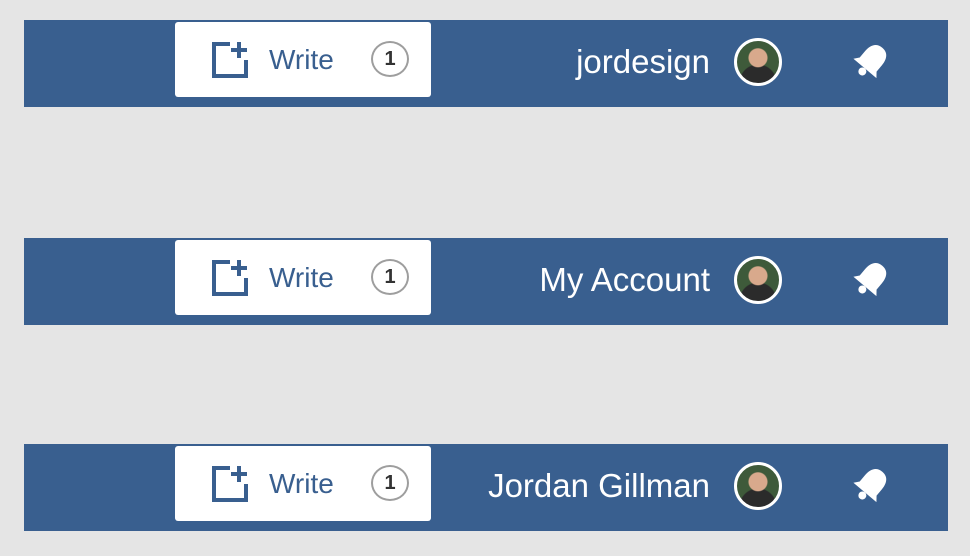 This screenshot has height=556, width=970. Describe the element at coordinates (486, 281) in the screenshot. I see `masterbar-variant-2: Write 1 My Account` at that location.